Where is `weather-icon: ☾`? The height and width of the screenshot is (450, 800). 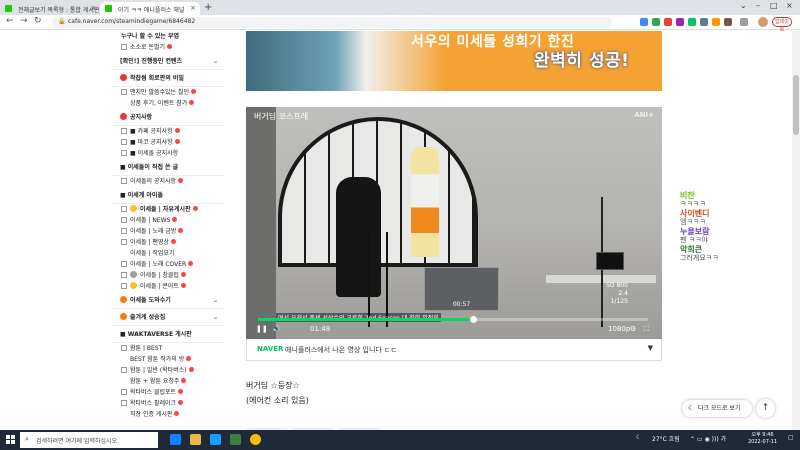 weather-icon: ☾ is located at coordinates (638, 437).